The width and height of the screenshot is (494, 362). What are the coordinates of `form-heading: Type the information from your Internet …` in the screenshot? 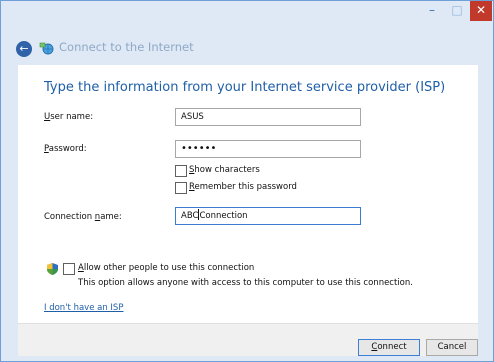 It's located at (245, 87).